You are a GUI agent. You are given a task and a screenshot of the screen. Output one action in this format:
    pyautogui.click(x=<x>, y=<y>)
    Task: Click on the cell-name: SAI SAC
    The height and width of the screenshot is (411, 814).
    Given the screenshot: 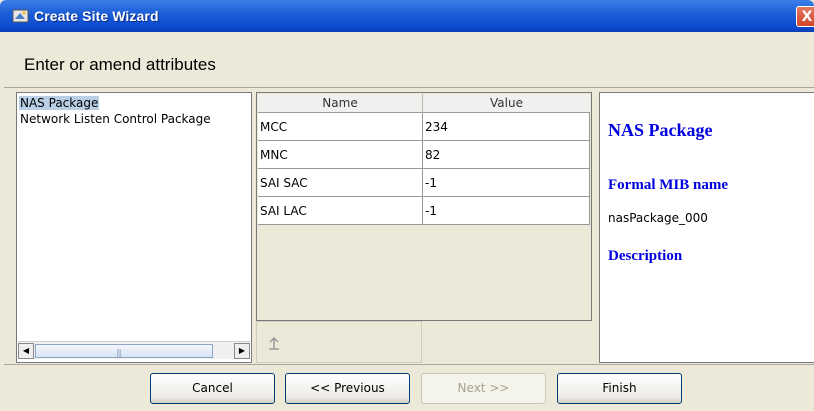 What is the action you would take?
    pyautogui.click(x=340, y=183)
    